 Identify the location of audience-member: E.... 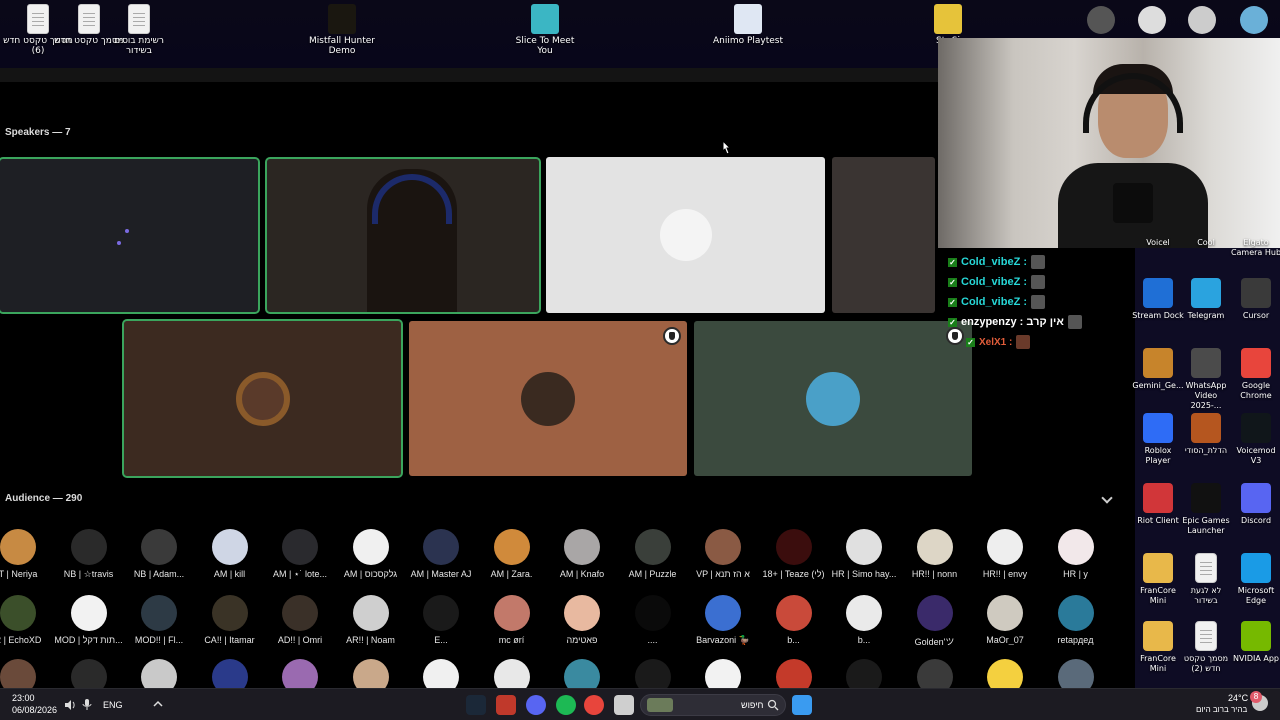
(441, 620).